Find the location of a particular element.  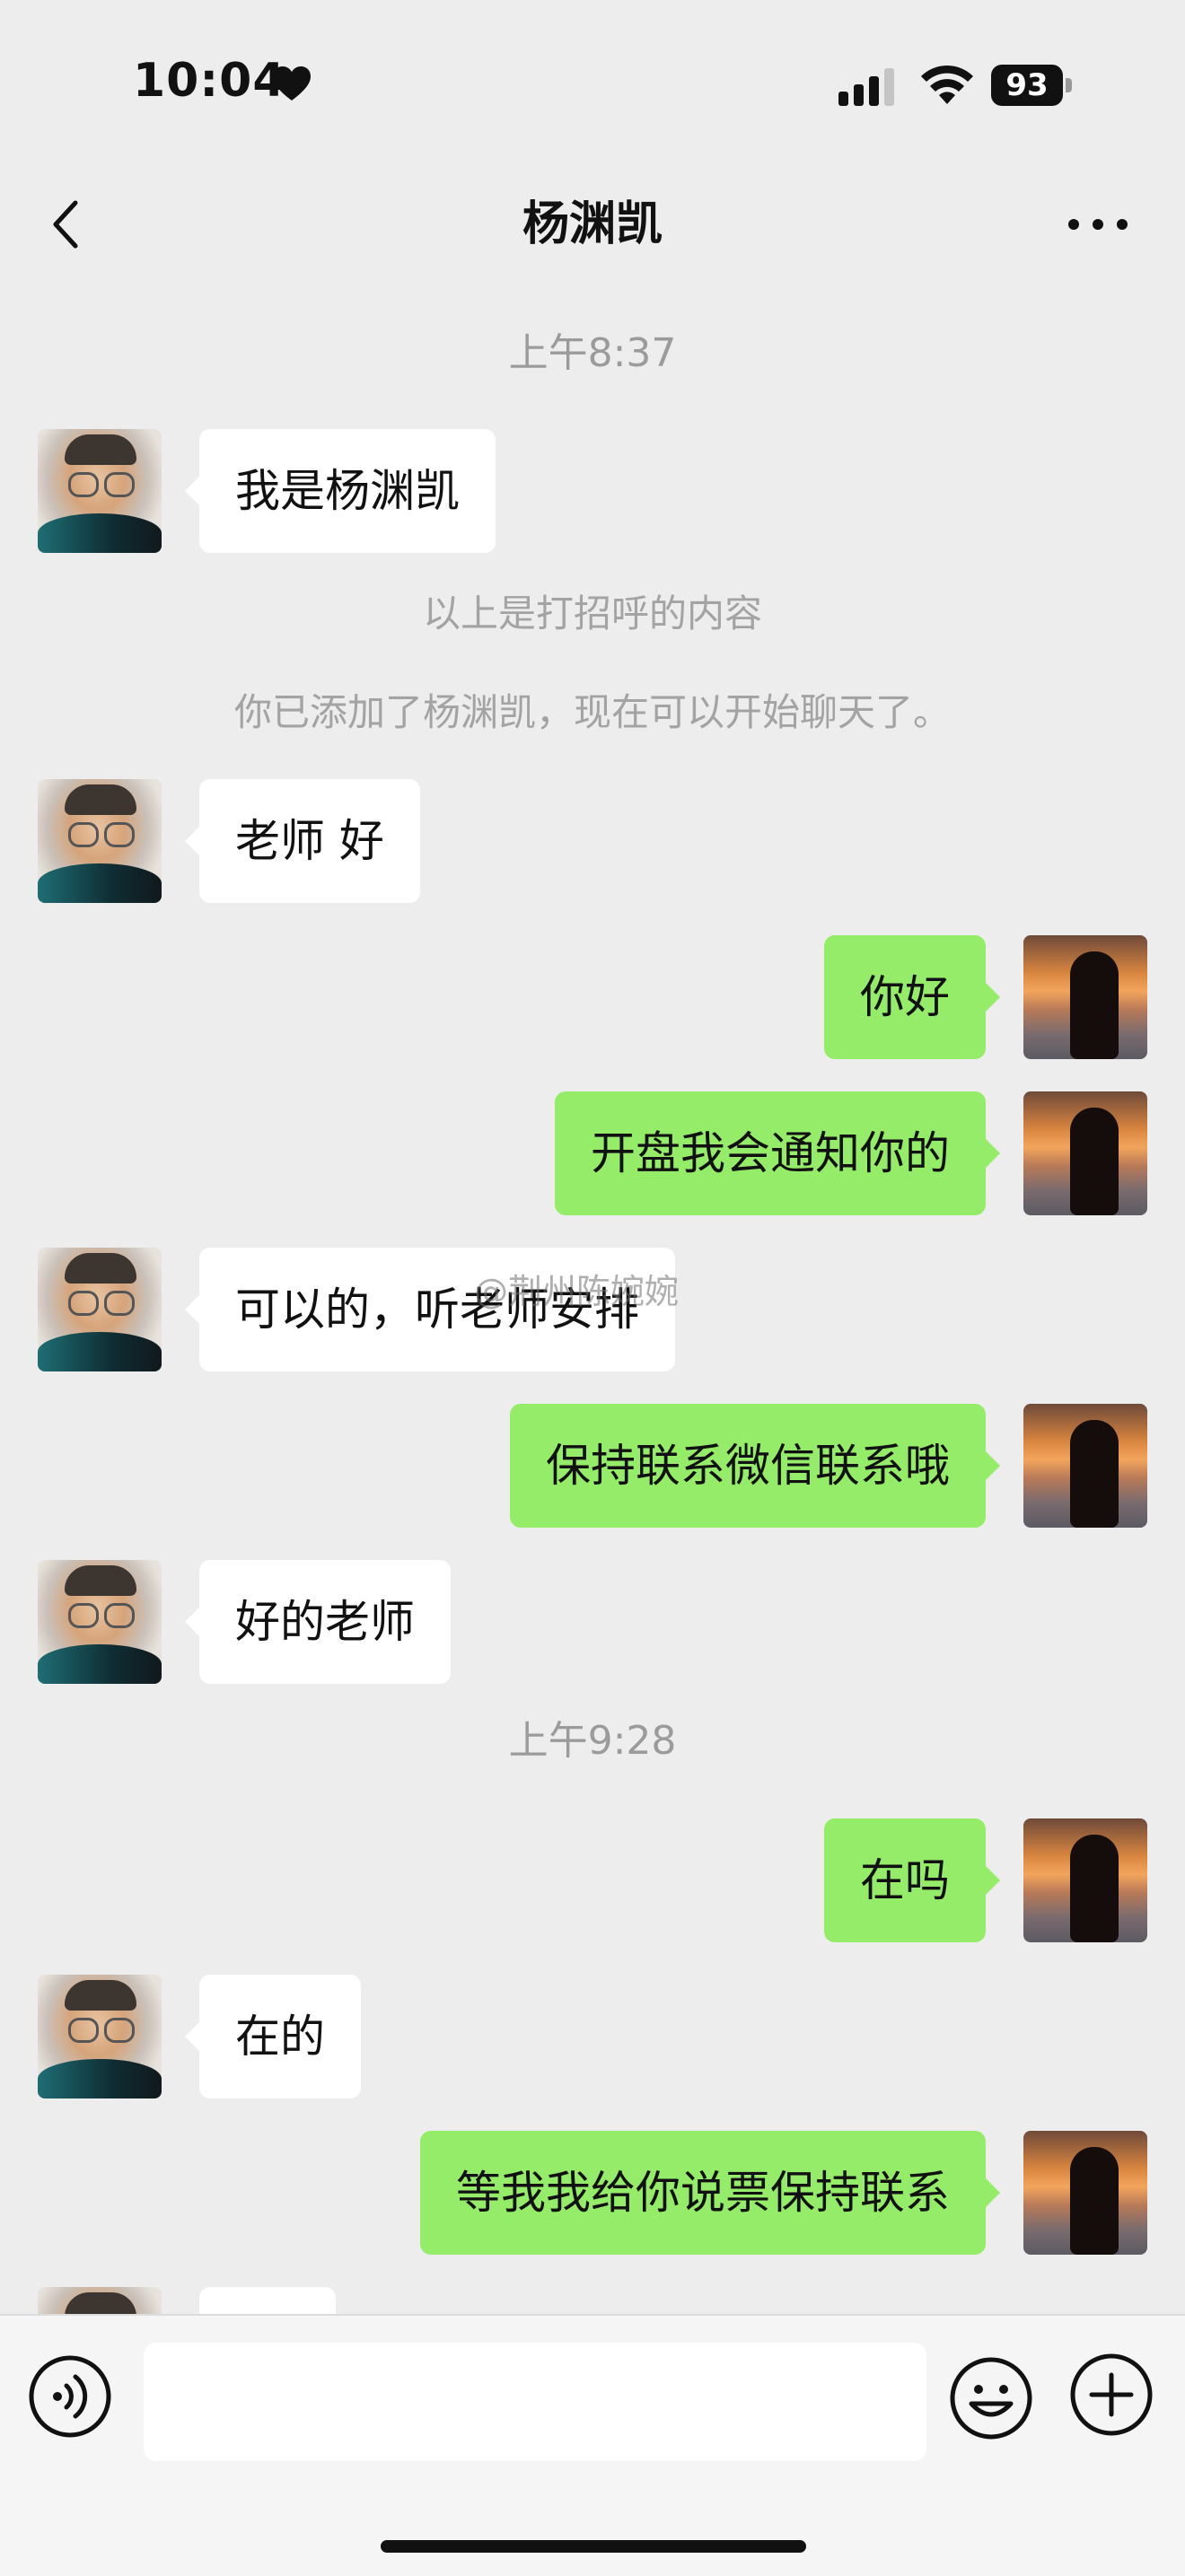

battery-icon: 93 is located at coordinates (1032, 86).